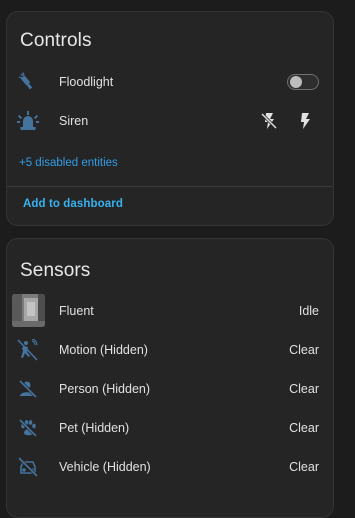  I want to click on person-label: Person (Hidden), so click(105, 389).